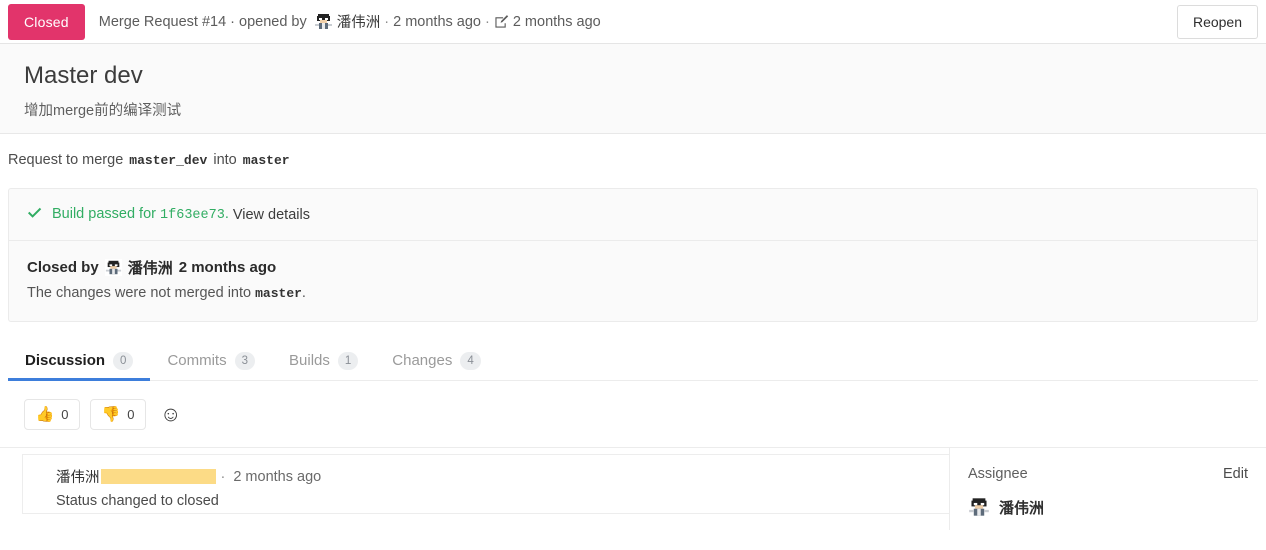 The image size is (1266, 550). What do you see at coordinates (998, 474) in the screenshot?
I see `assignee-label: Assignee` at bounding box center [998, 474].